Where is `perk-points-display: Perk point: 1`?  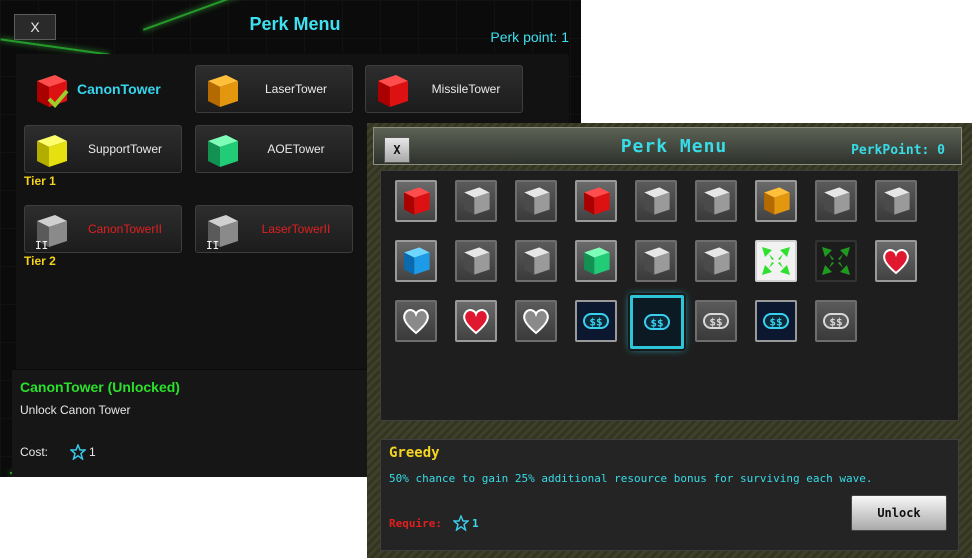 perk-points-display: Perk point: 1 is located at coordinates (529, 37).